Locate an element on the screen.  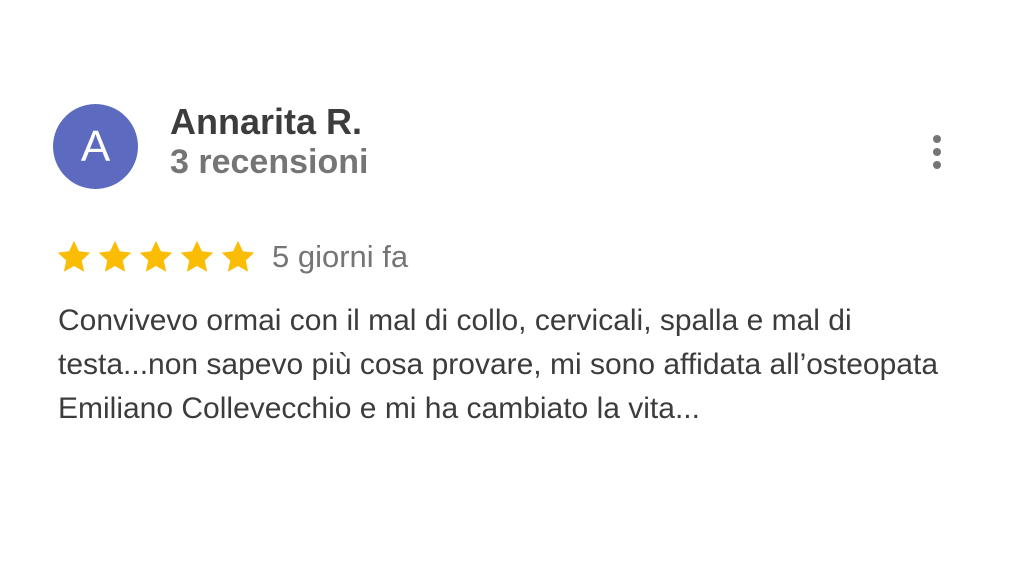
star-rating is located at coordinates (156, 257).